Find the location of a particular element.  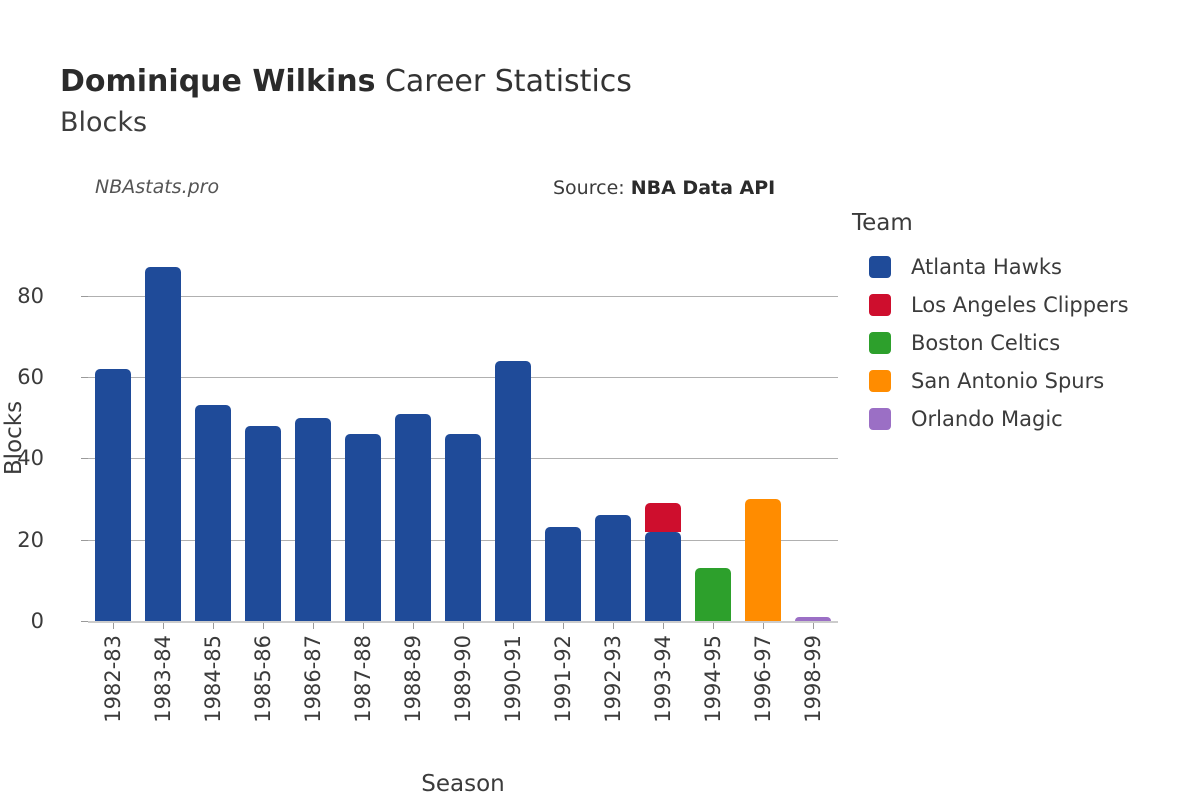

bar-group: 1989-90 is located at coordinates (463, 489).